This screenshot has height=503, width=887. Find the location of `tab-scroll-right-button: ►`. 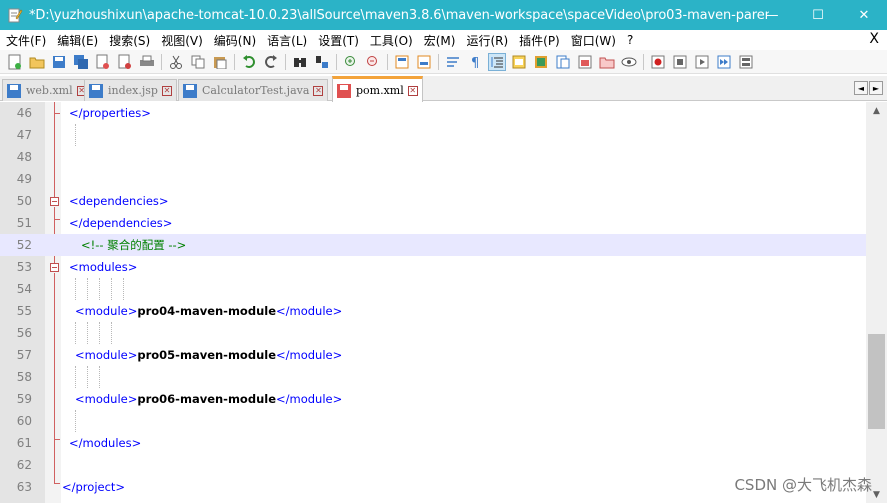

tab-scroll-right-button: ► is located at coordinates (876, 88).